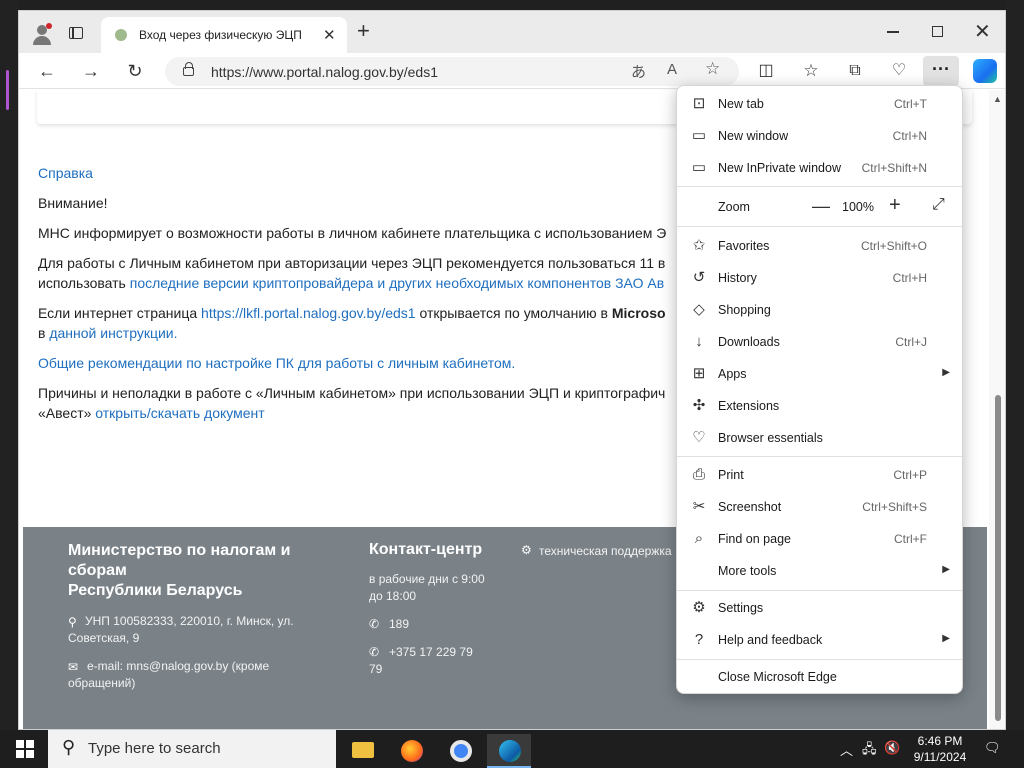 This screenshot has height=768, width=1024. I want to click on menu-item-downloads: ↓ Downloads Ctrl+J, so click(819, 342).